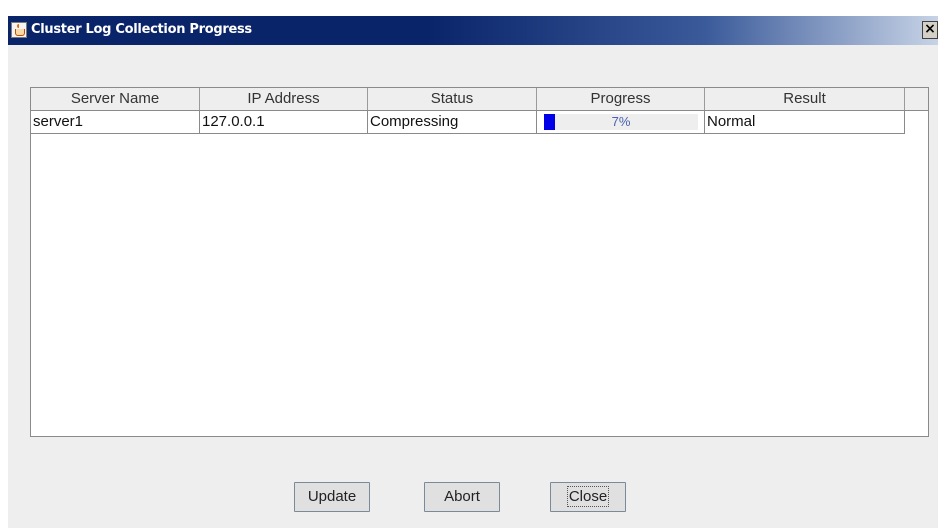  I want to click on progress-bar: 7%, so click(621, 122).